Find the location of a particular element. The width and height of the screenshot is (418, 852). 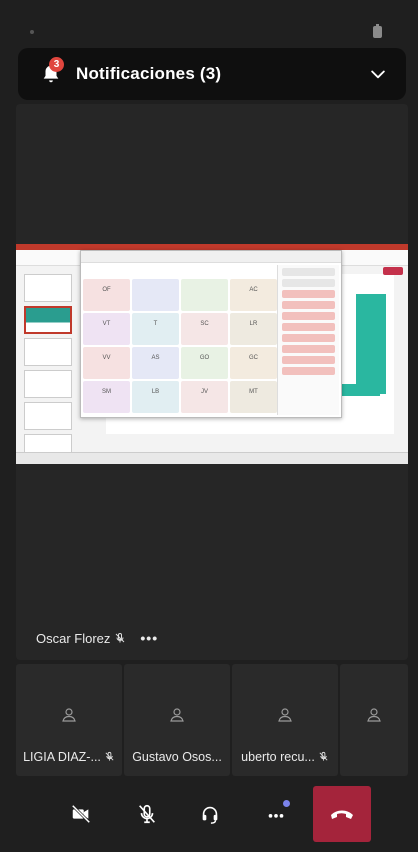

mic-toggle-button is located at coordinates (147, 814).